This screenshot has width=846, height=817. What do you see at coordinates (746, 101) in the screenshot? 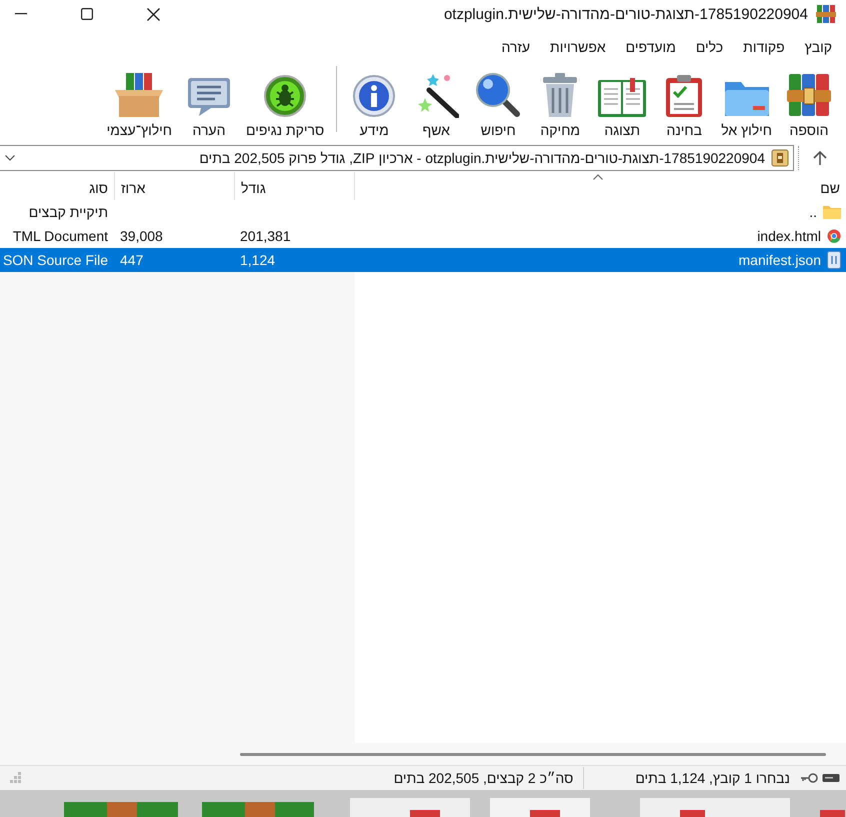
I see `toolbar-button: חילוץ אל` at bounding box center [746, 101].